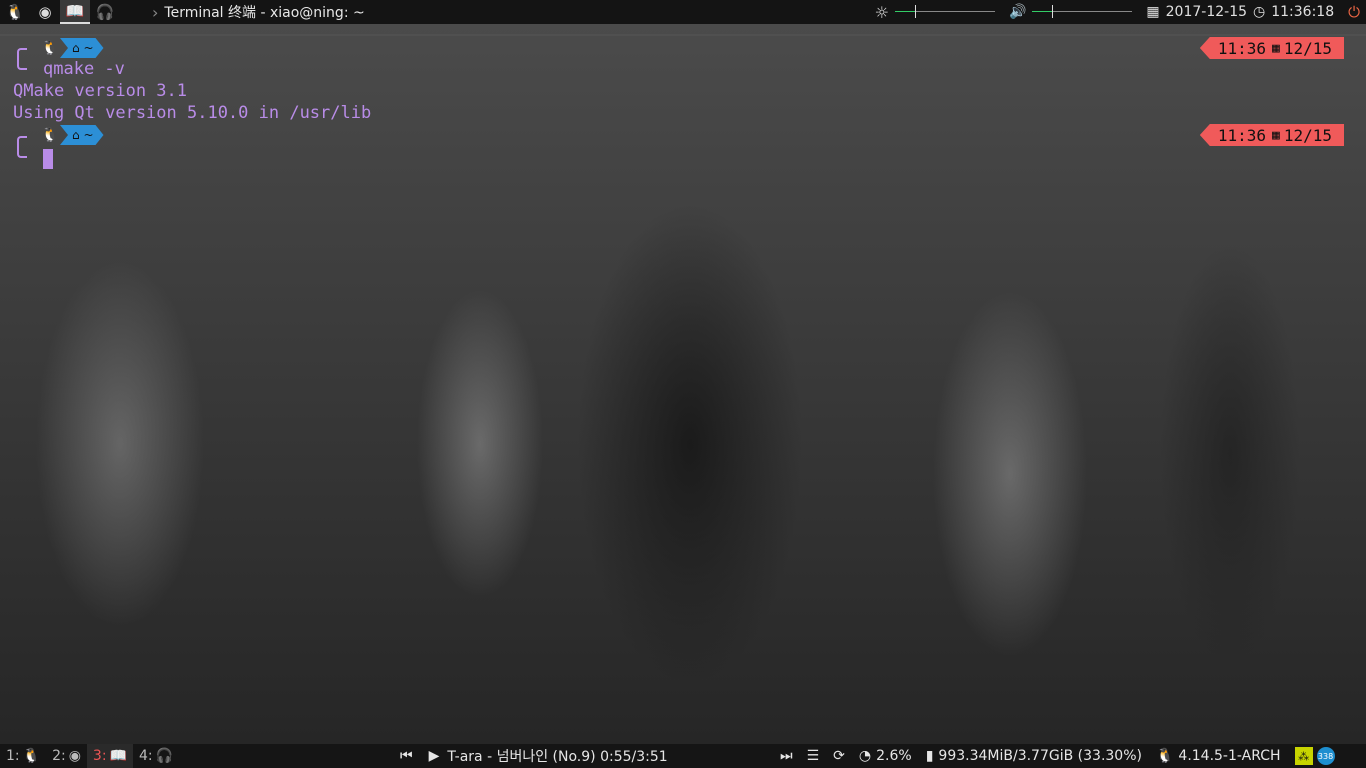 This screenshot has height=768, width=1366. What do you see at coordinates (1082, 12) in the screenshot?
I see `volume-slider` at bounding box center [1082, 12].